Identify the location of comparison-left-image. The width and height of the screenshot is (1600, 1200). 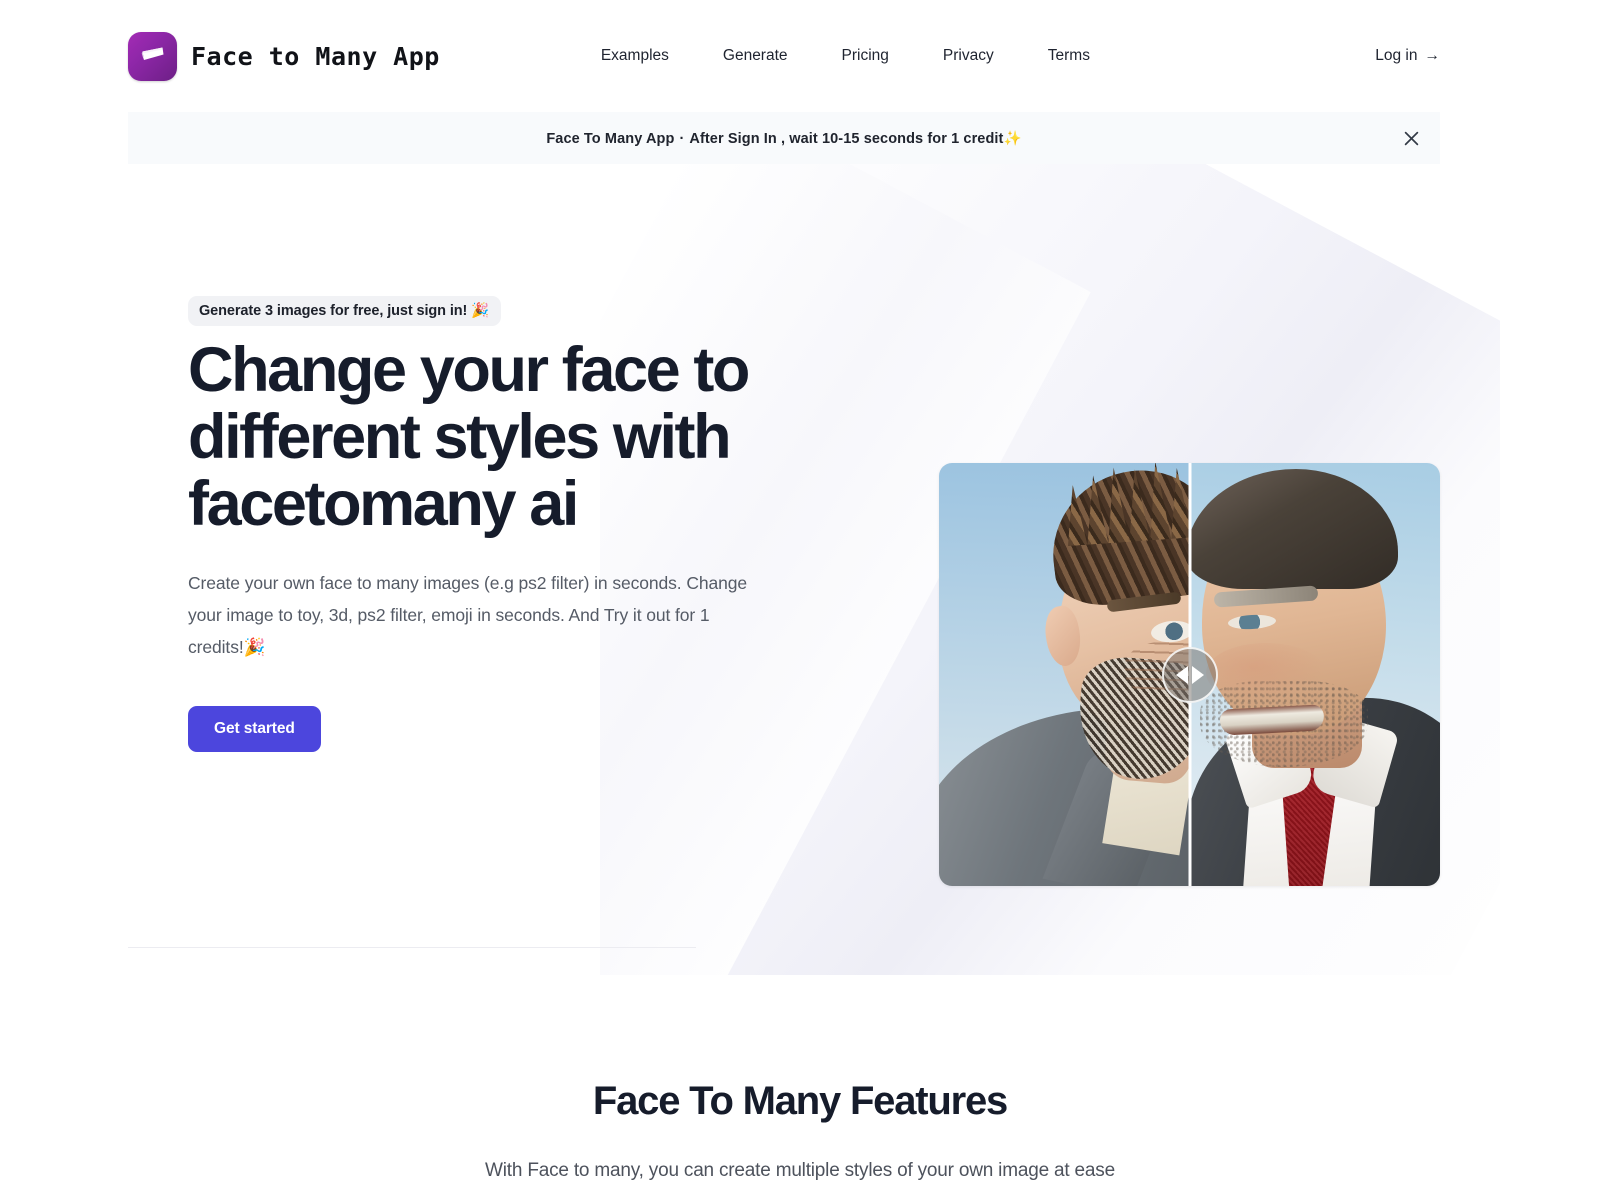
(1064, 674).